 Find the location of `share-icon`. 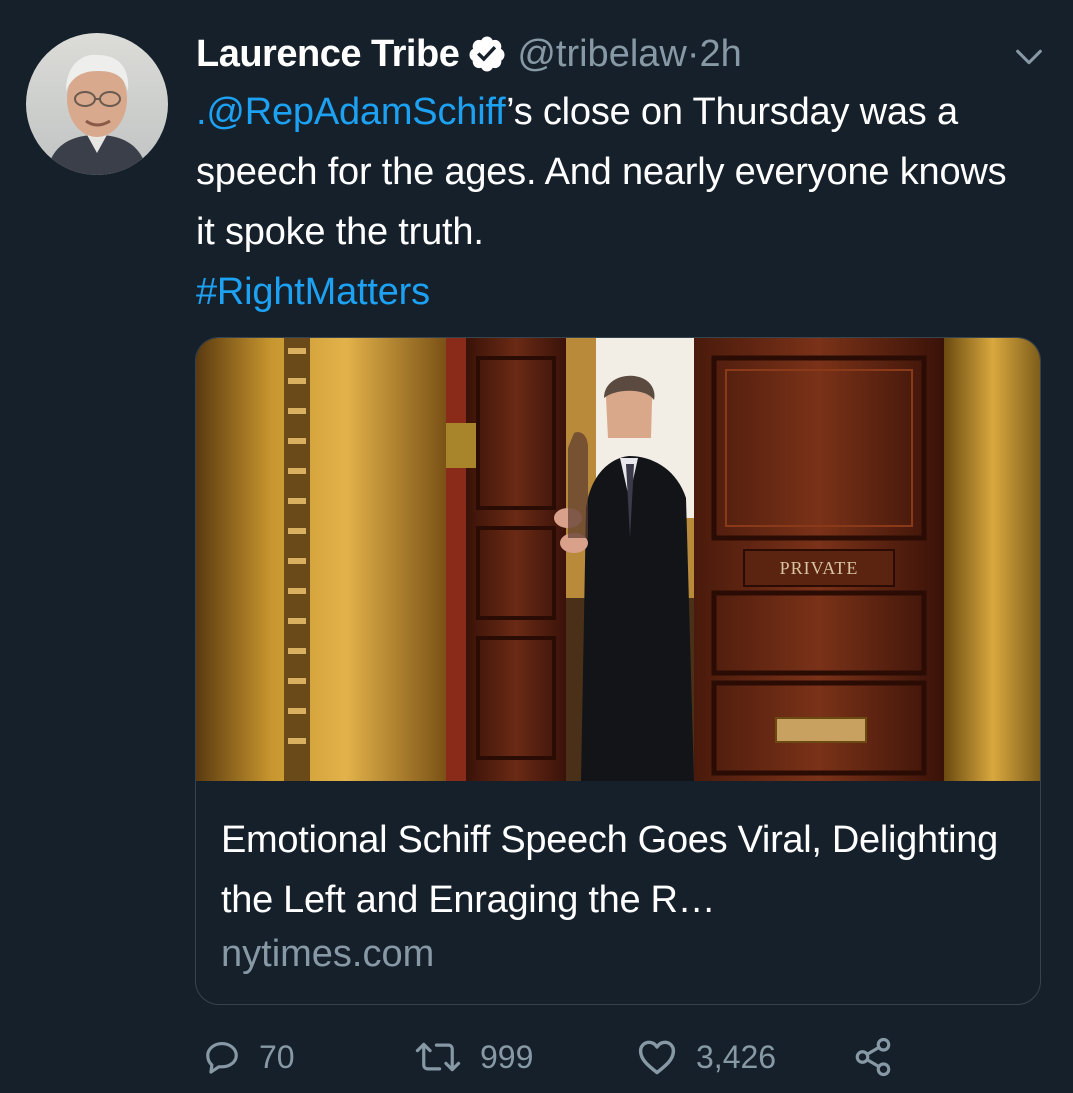

share-icon is located at coordinates (873, 1057).